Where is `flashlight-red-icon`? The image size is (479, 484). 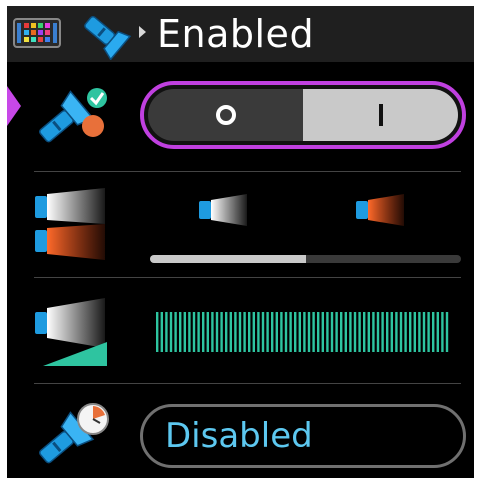 flashlight-red-icon is located at coordinates (383, 210).